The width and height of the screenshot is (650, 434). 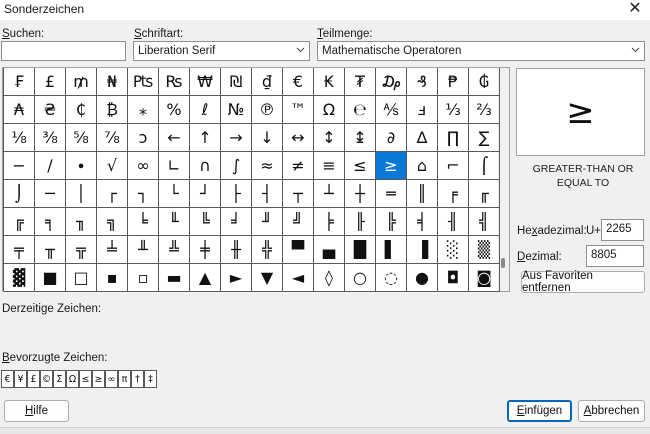 What do you see at coordinates (19, 82) in the screenshot?
I see `char-cell: ₣` at bounding box center [19, 82].